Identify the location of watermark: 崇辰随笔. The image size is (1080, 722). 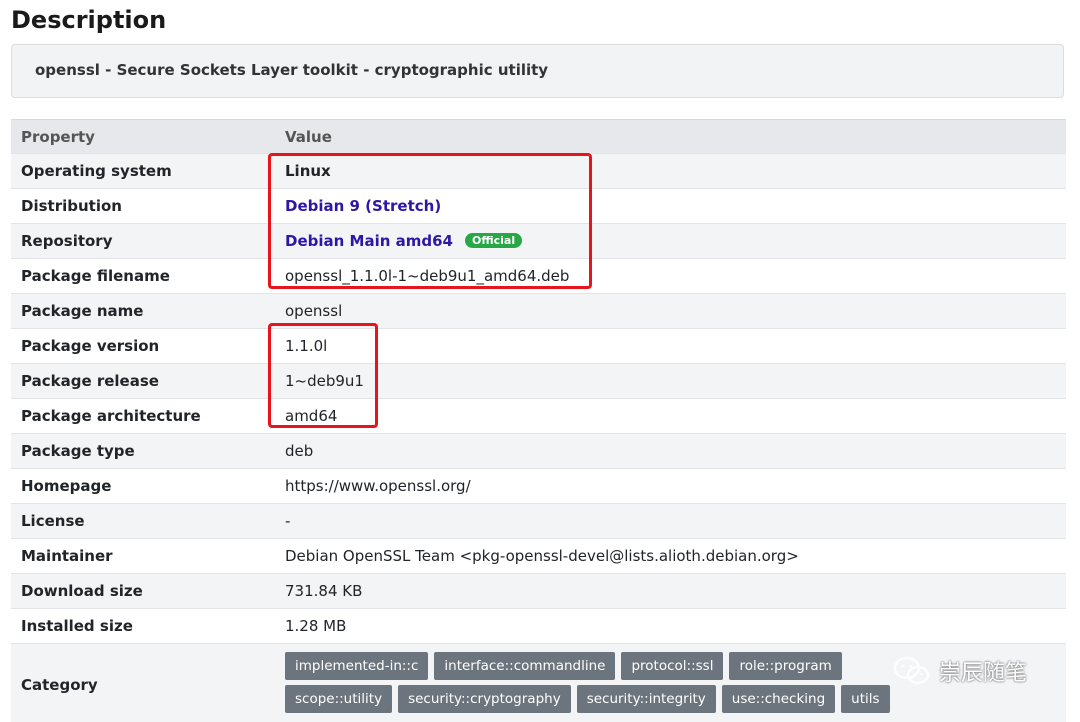
(960, 671).